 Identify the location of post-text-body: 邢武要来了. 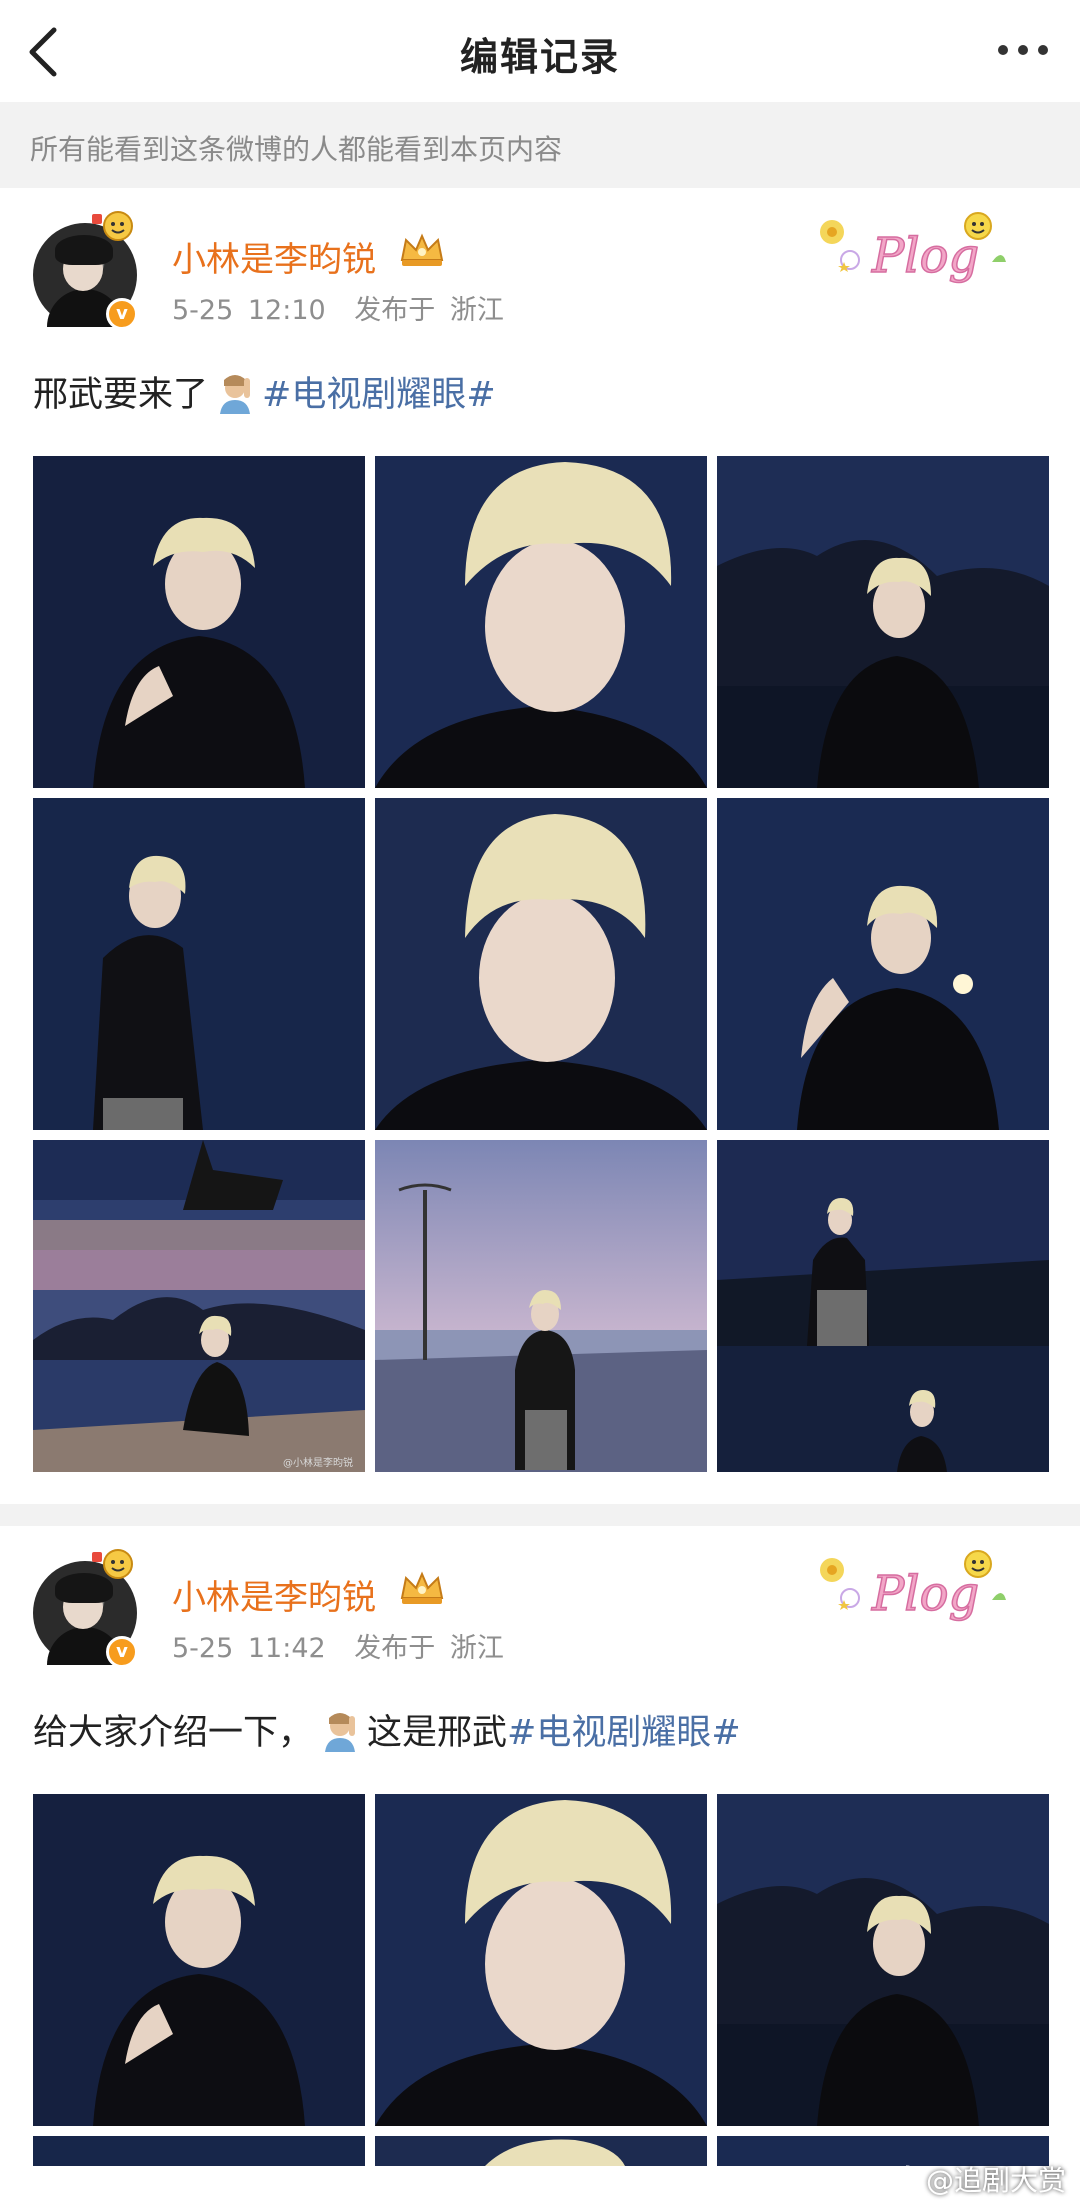
(121, 395).